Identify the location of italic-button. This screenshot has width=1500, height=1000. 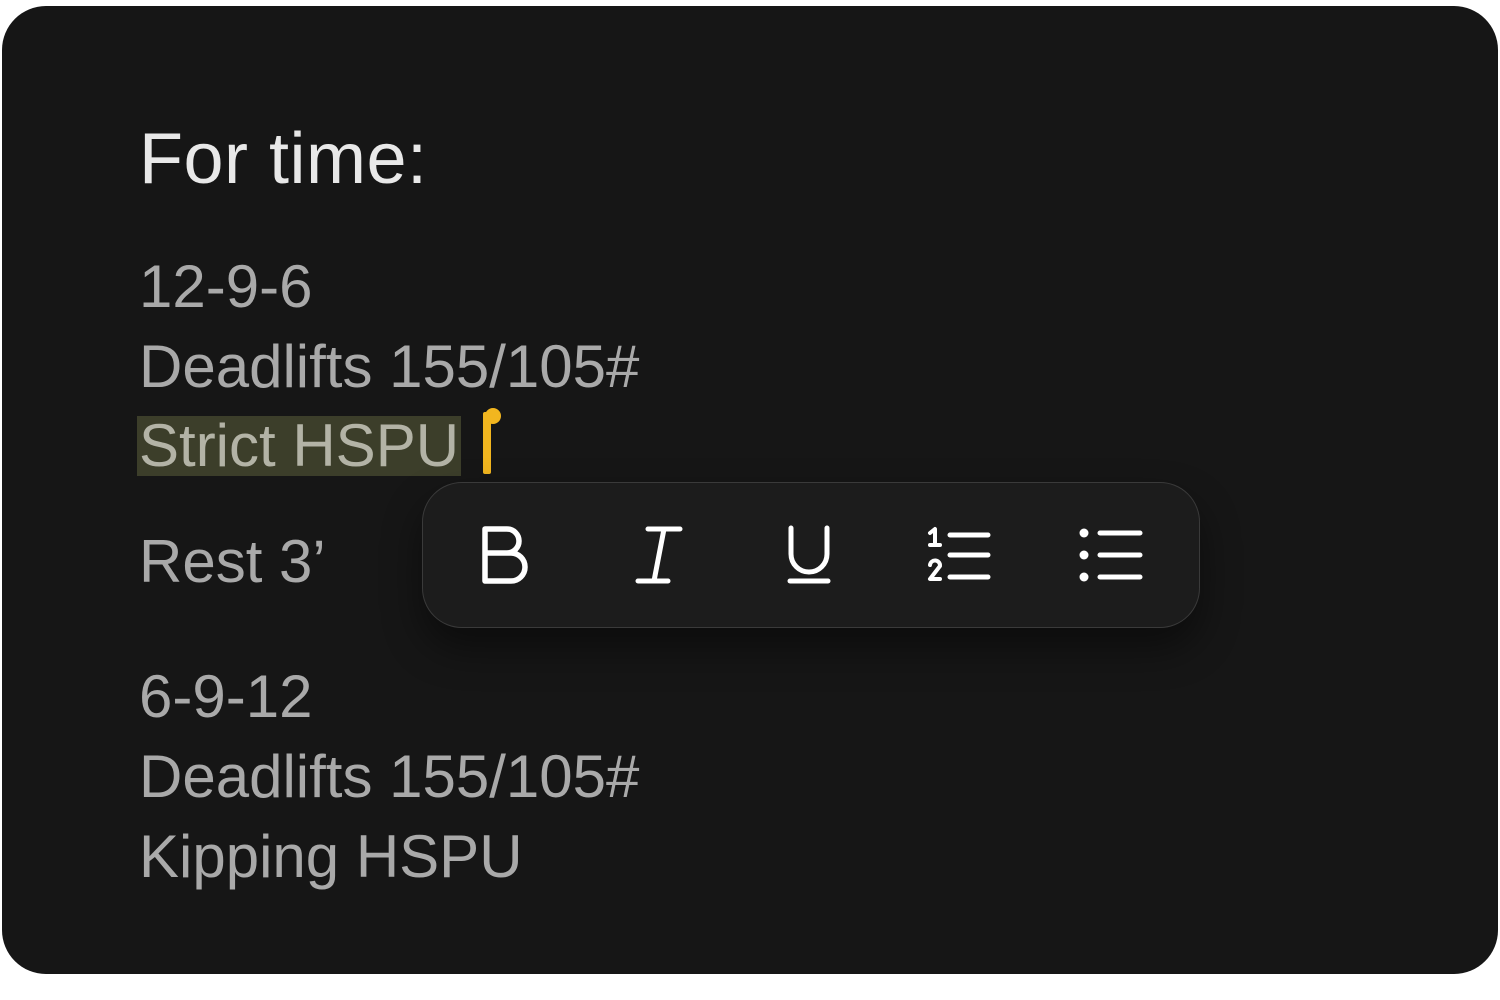
(659, 555).